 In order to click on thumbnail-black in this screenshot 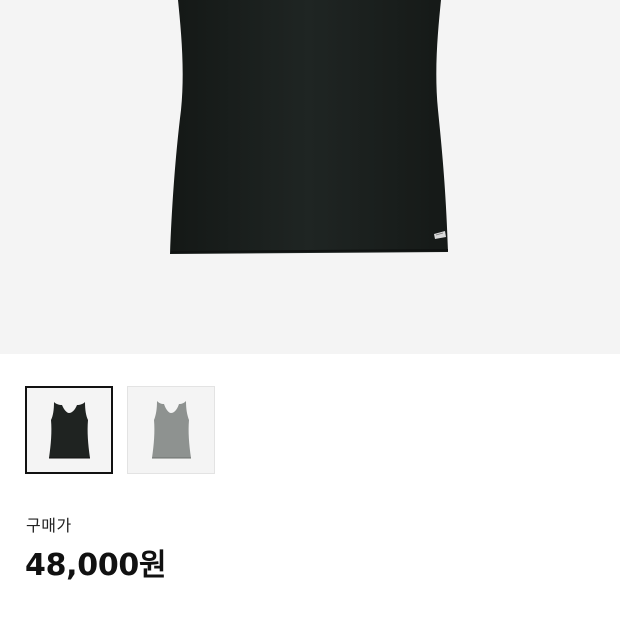, I will do `click(69, 430)`.